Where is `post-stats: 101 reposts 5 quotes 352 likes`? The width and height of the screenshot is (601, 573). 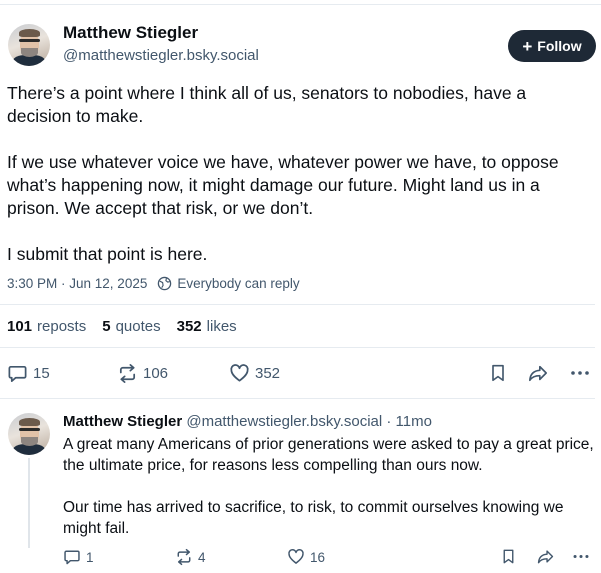 post-stats: 101 reposts 5 quotes 352 likes is located at coordinates (122, 326).